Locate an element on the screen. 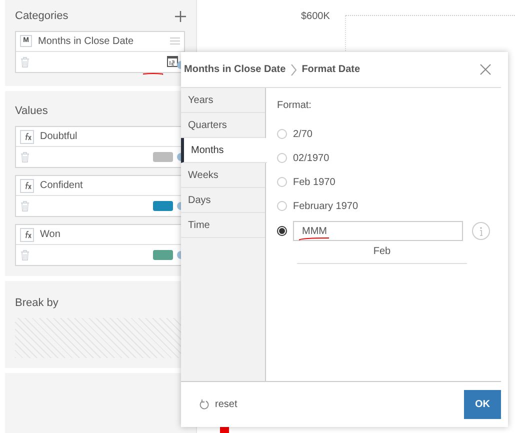  axis-label: $600K is located at coordinates (316, 17).